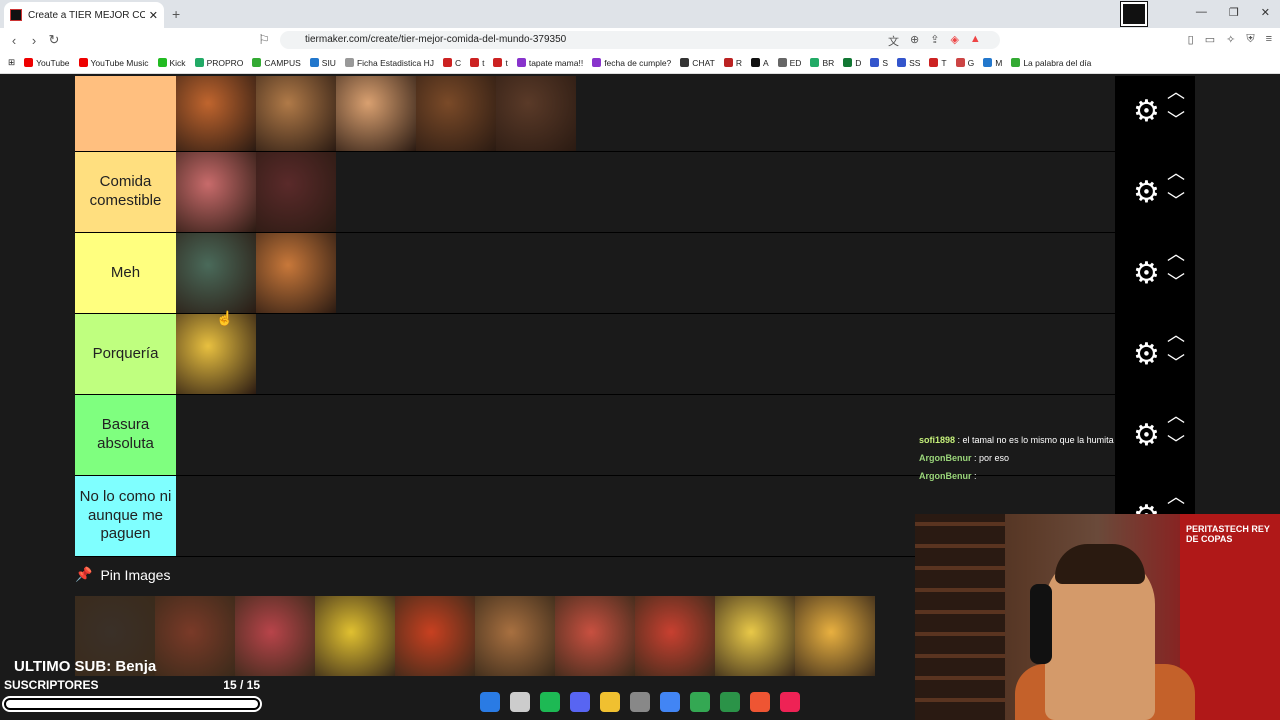 The width and height of the screenshot is (1280, 720). What do you see at coordinates (893, 41) in the screenshot?
I see `translate-icon: 文` at bounding box center [893, 41].